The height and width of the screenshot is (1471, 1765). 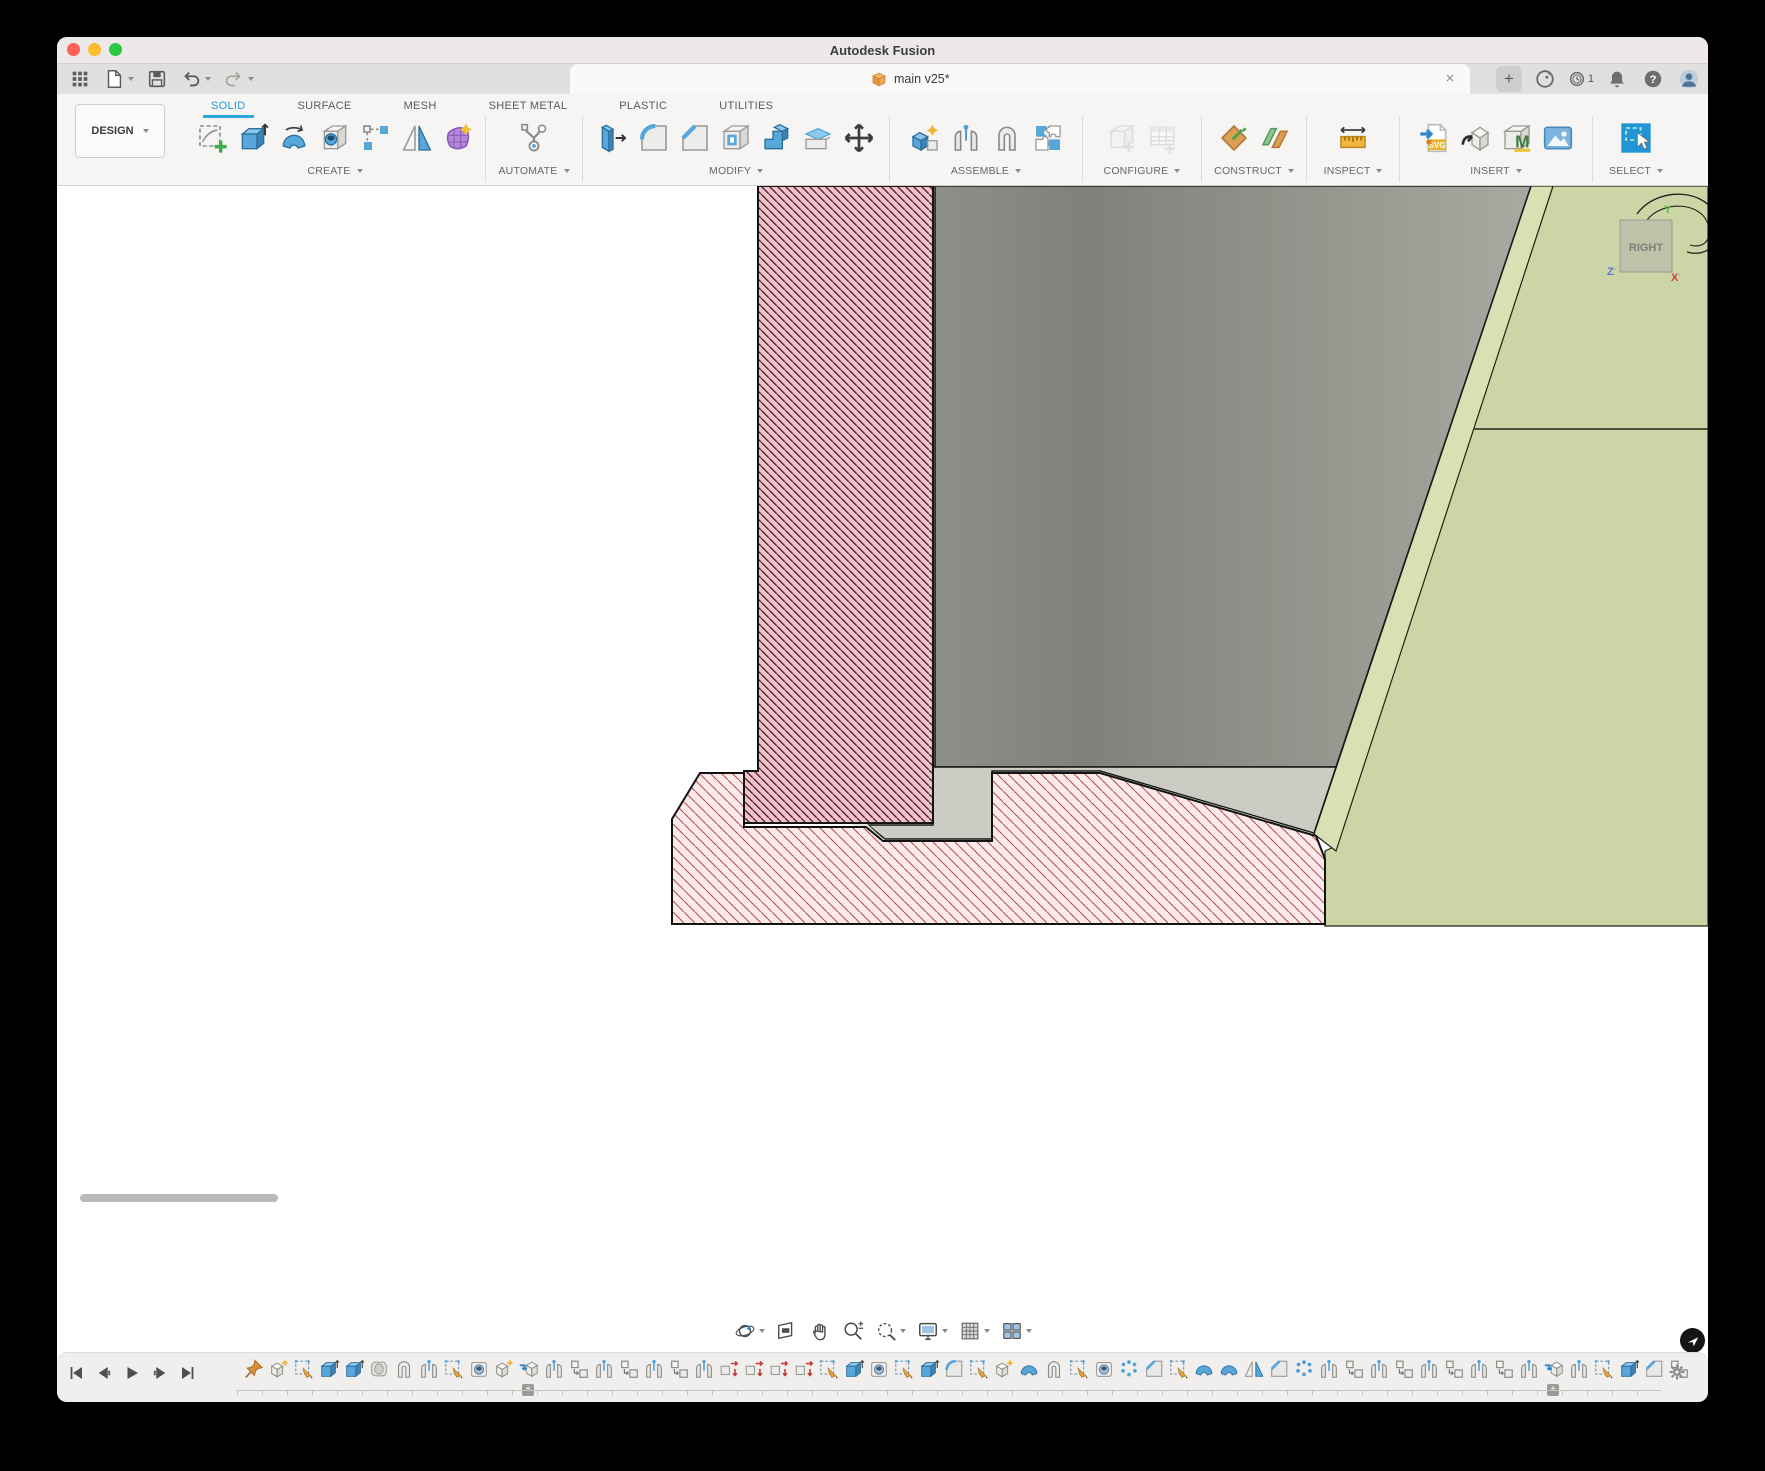 I want to click on avatar-button, so click(x=1689, y=79).